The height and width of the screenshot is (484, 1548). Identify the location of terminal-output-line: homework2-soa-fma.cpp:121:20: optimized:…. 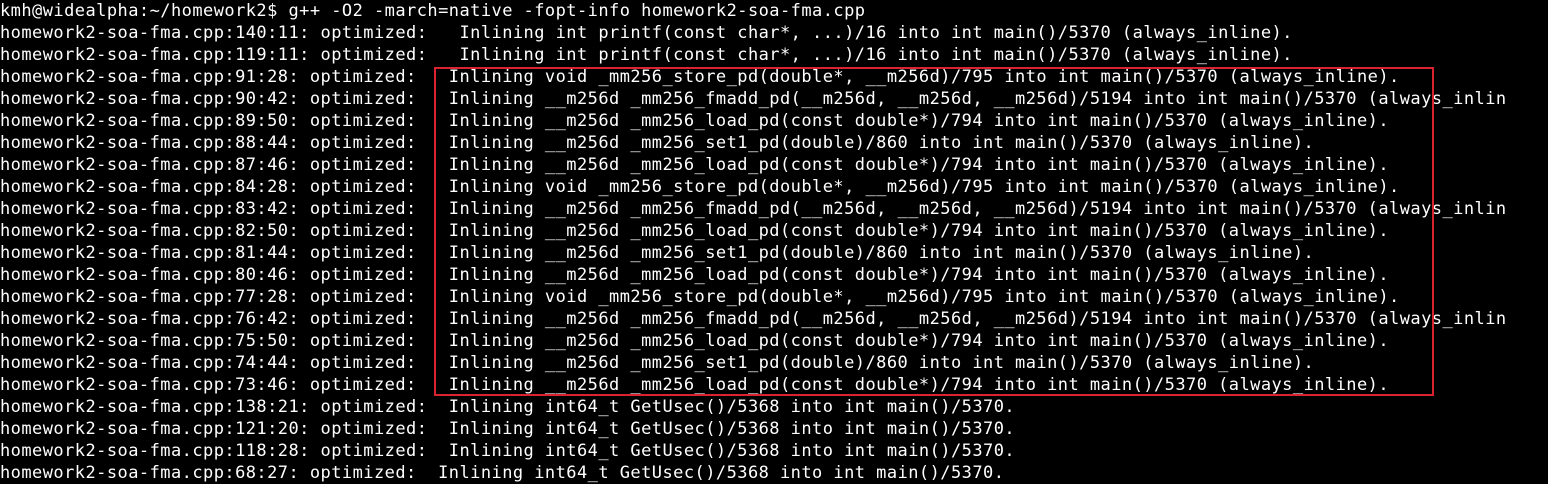
(508, 429).